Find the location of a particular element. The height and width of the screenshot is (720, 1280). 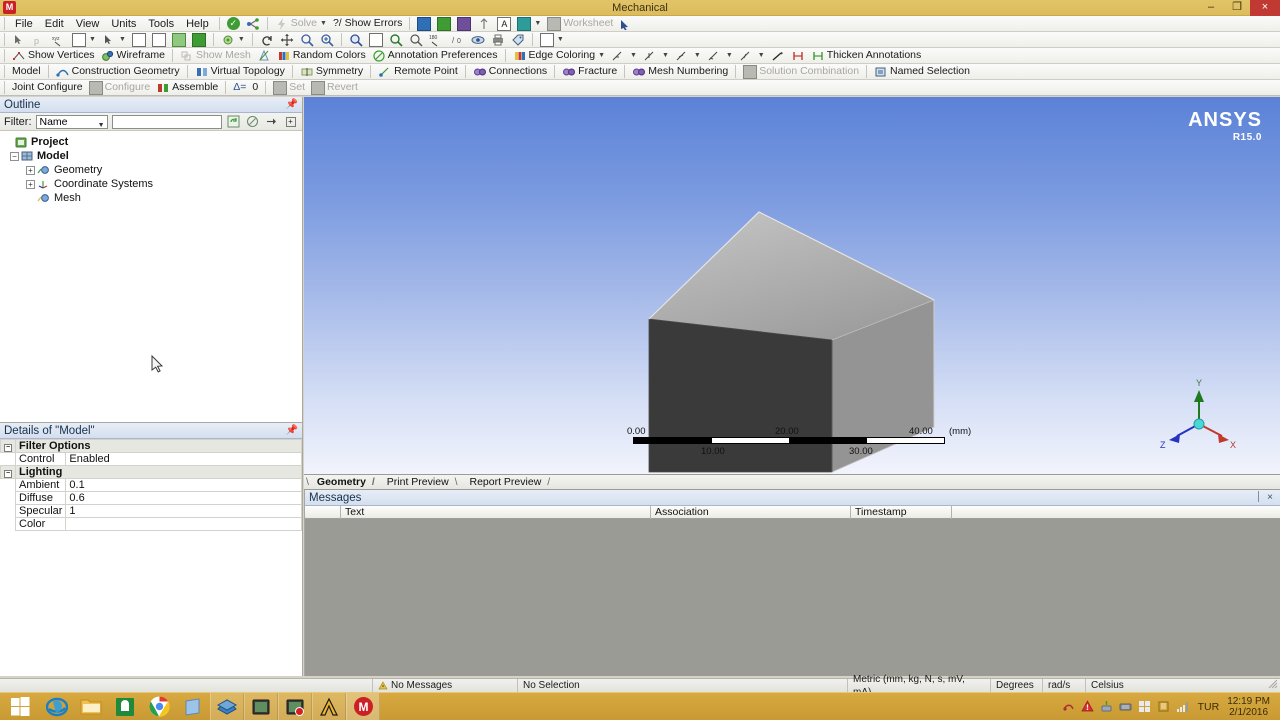

edge-style-5-icon: ▼ is located at coordinates (752, 55).